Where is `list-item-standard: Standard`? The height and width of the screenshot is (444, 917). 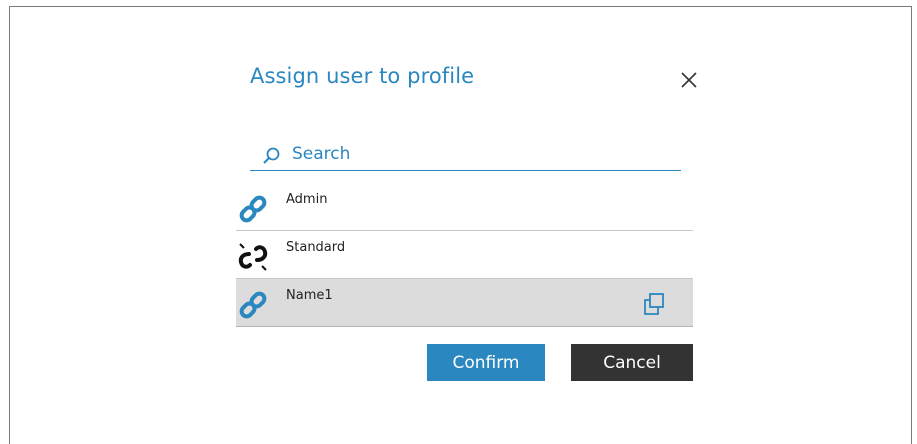
list-item-standard: Standard is located at coordinates (464, 255).